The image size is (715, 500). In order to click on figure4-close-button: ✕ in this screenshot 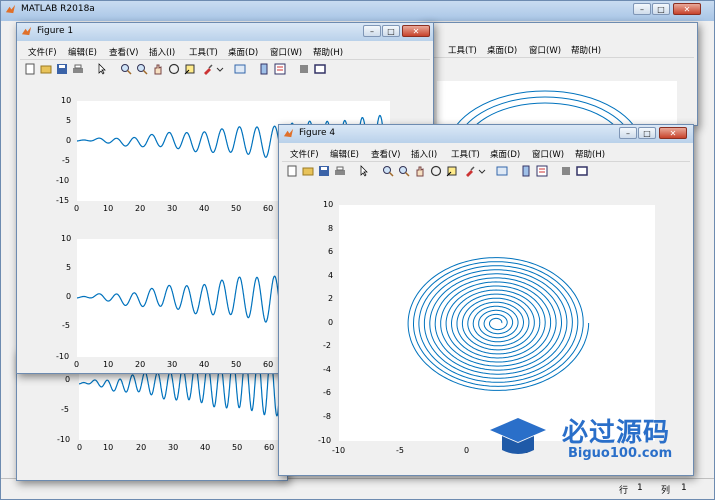, I will do `click(673, 133)`.